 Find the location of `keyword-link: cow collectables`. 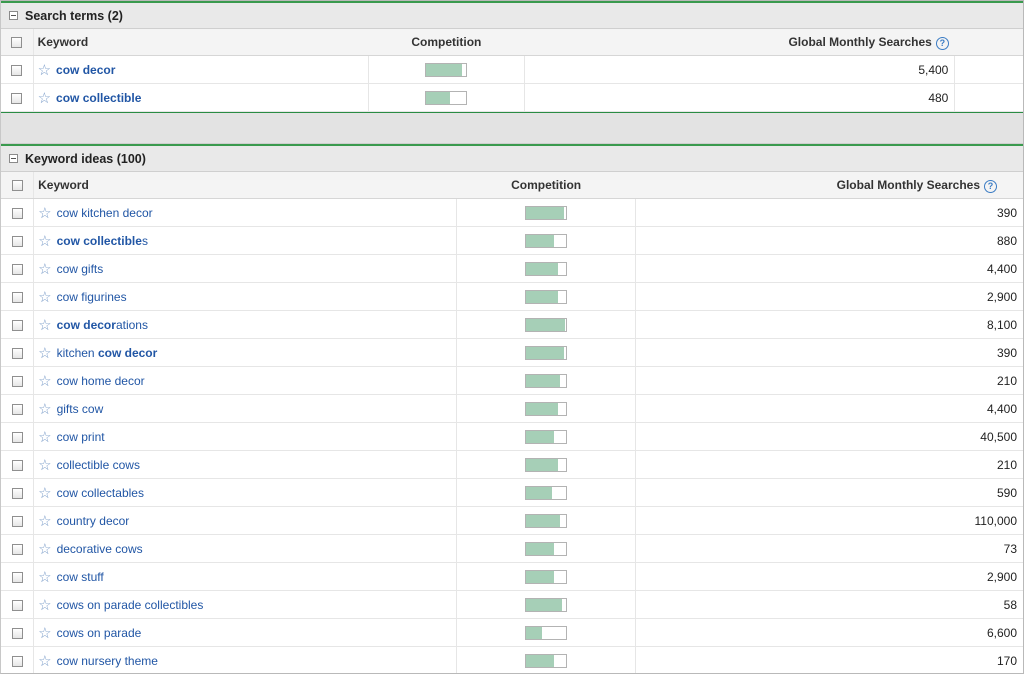

keyword-link: cow collectables is located at coordinates (100, 493).